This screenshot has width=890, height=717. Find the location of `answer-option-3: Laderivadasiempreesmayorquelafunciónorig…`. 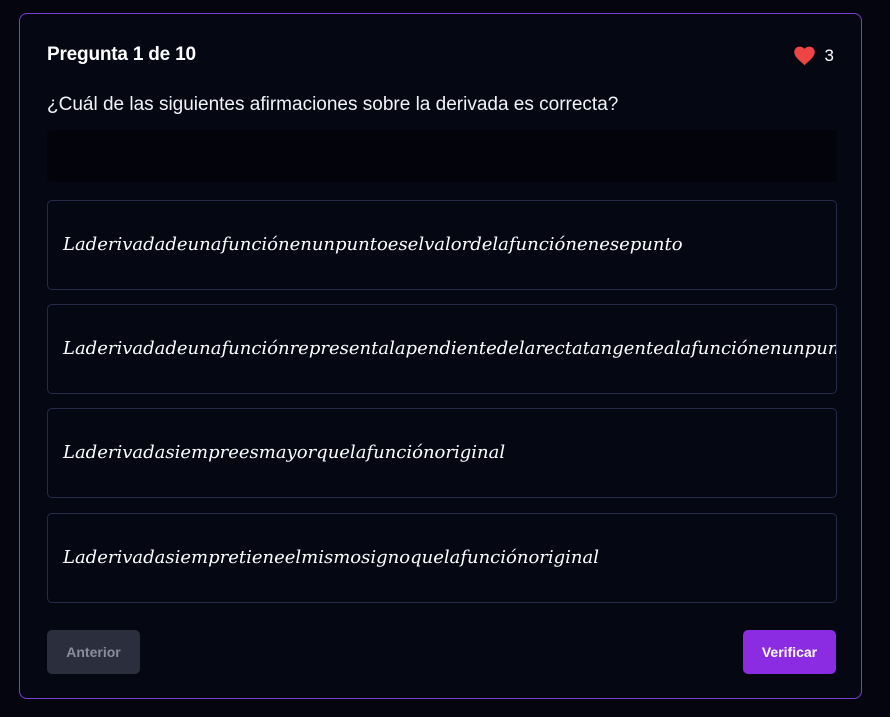

answer-option-3: Laderivadasiempreesmayorquelafunciónorig… is located at coordinates (442, 453).